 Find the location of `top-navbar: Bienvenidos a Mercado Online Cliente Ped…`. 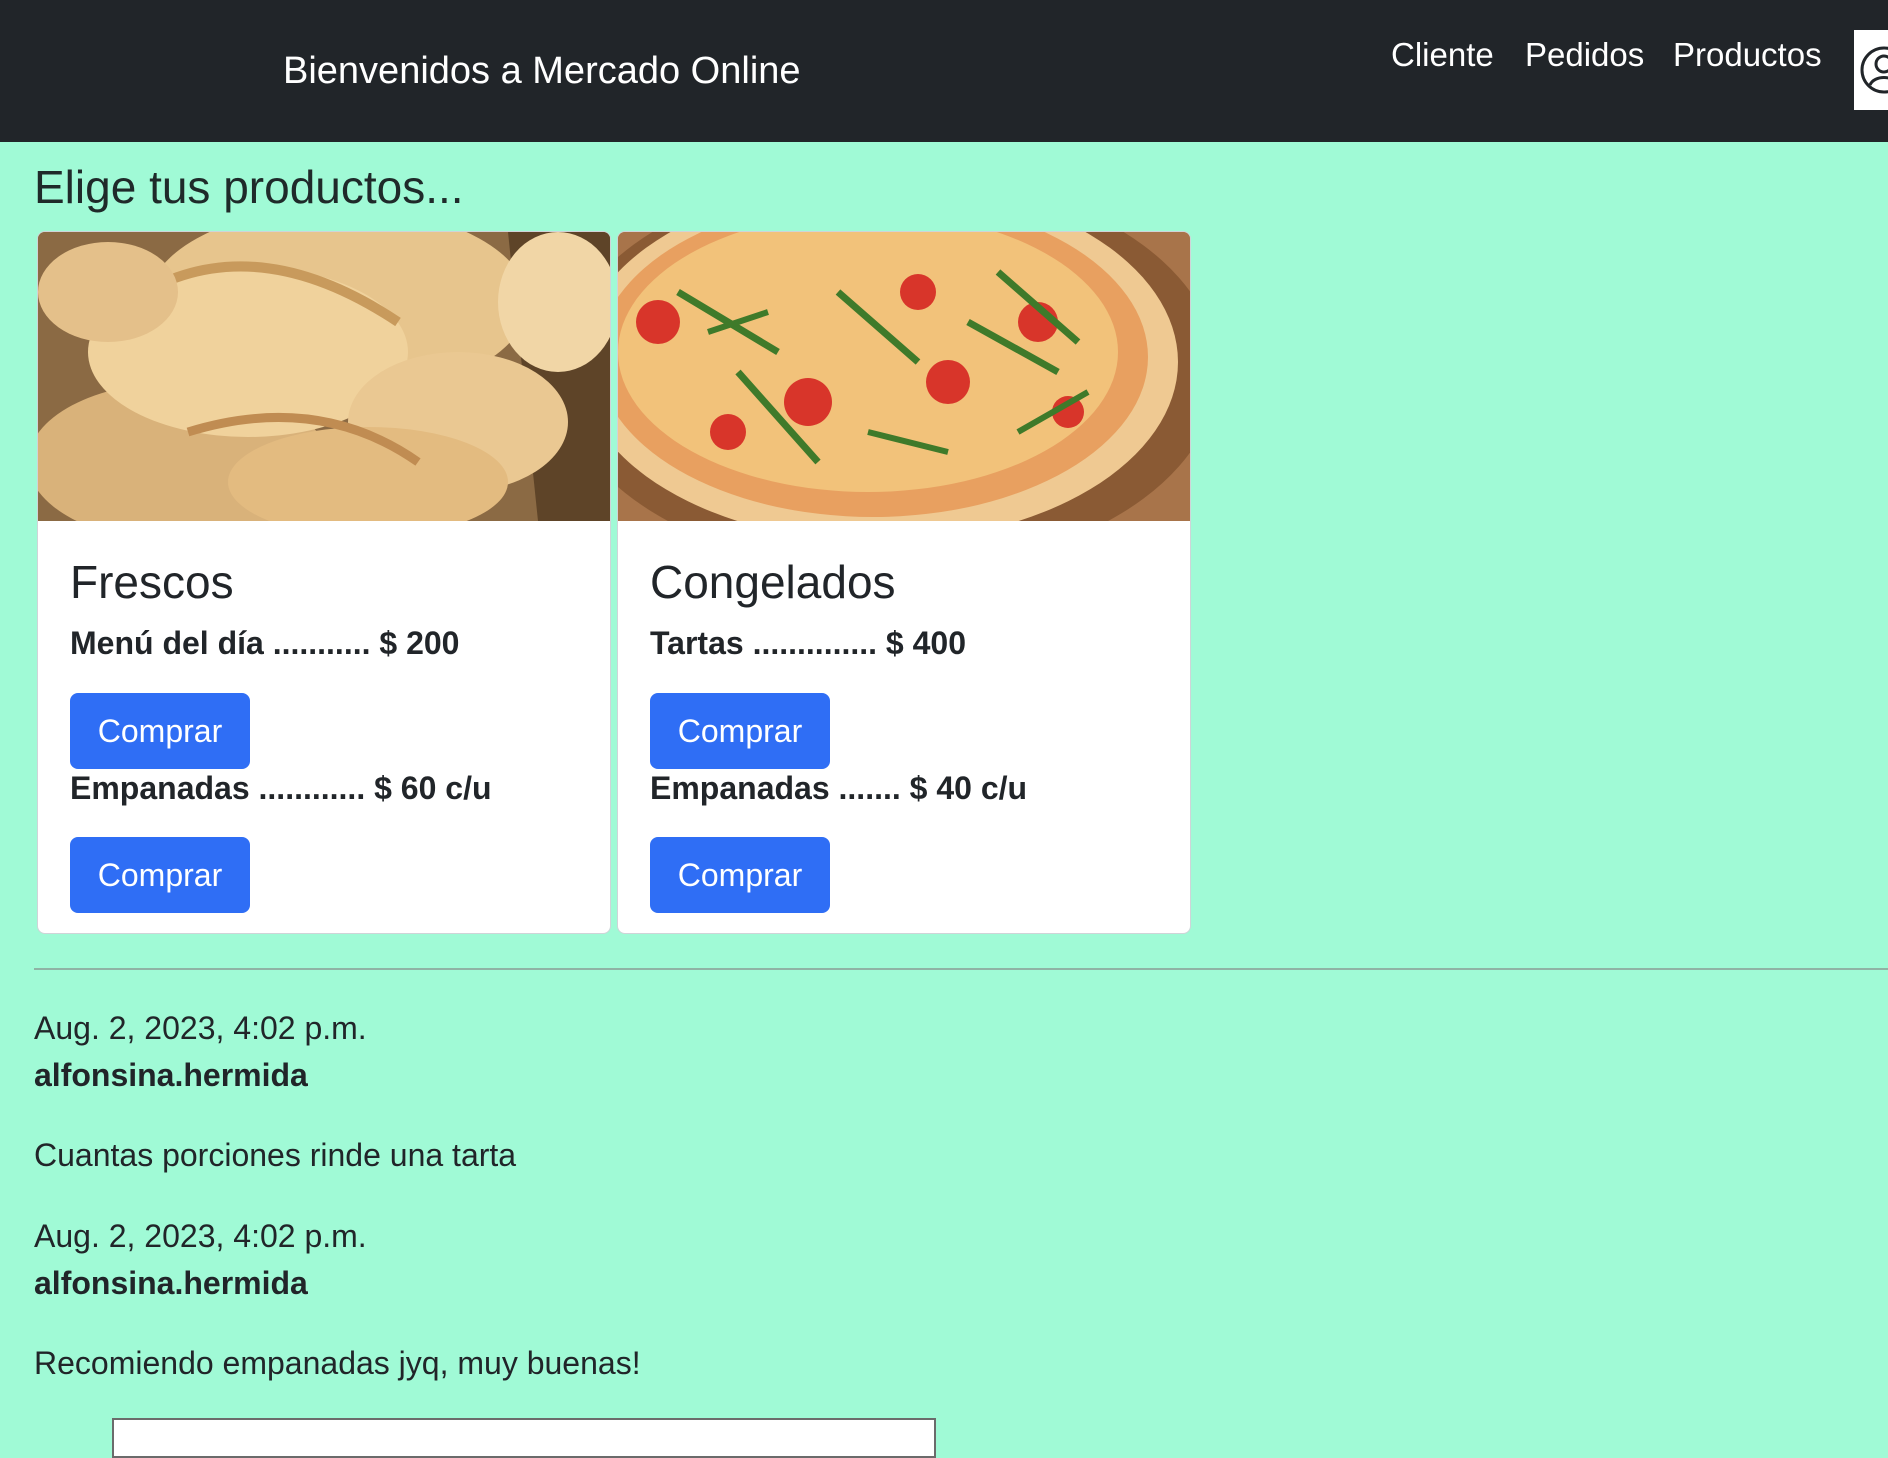

top-navbar: Bienvenidos a Mercado Online Cliente Ped… is located at coordinates (944, 71).